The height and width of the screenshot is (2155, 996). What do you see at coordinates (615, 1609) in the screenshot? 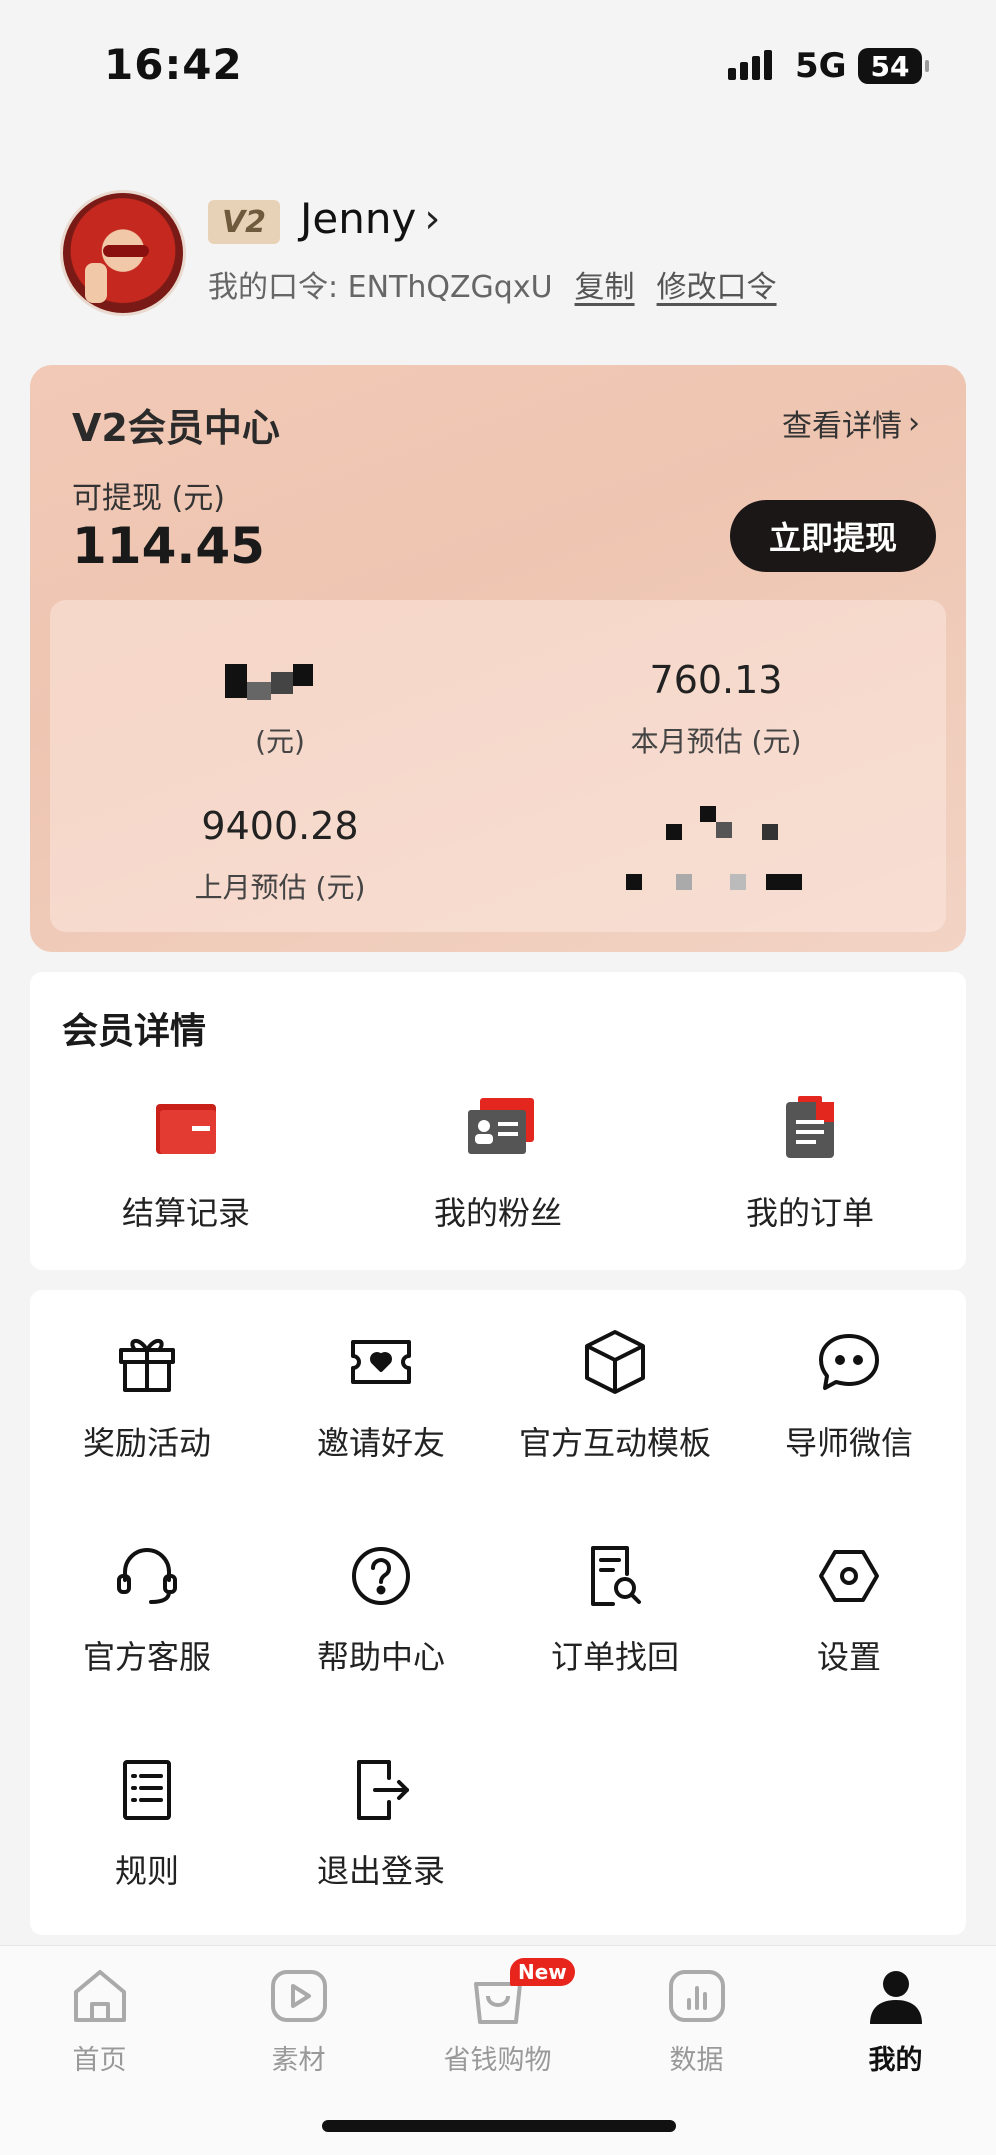
I see `order-retrieval-button: 订单找回` at bounding box center [615, 1609].